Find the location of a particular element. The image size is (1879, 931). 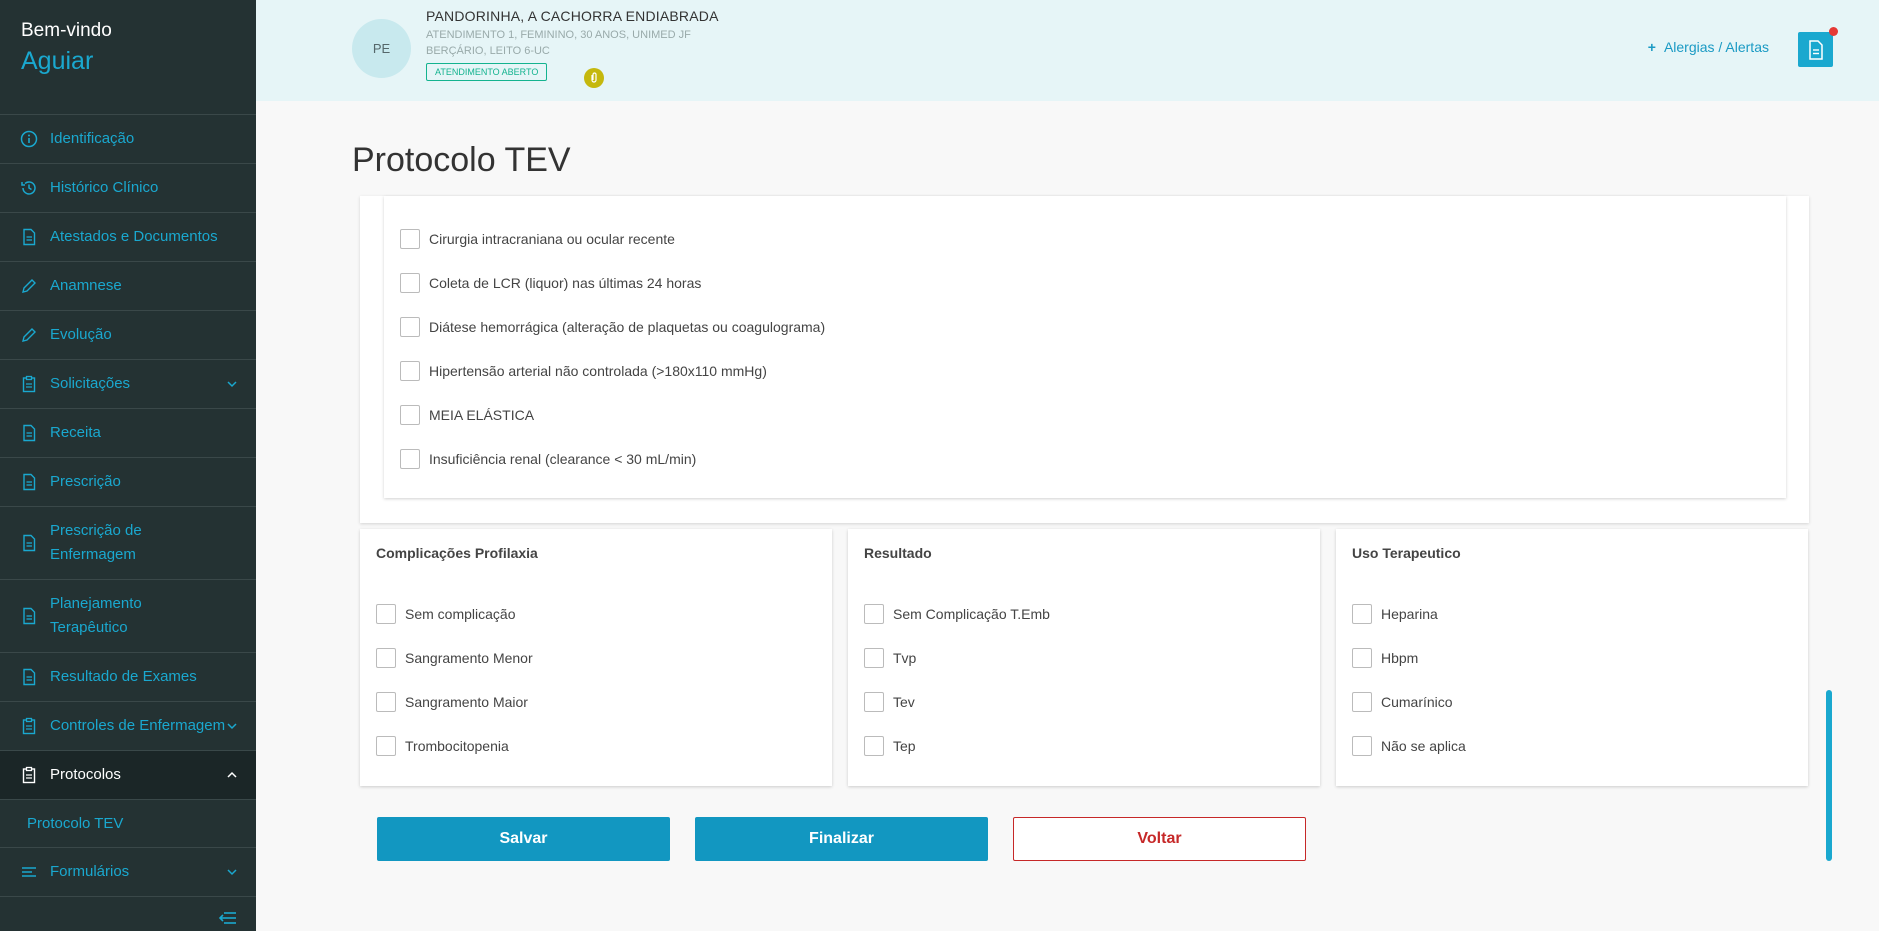

checkbox-item: Cirurgia intracraniana ou ocular recente is located at coordinates (537, 239).